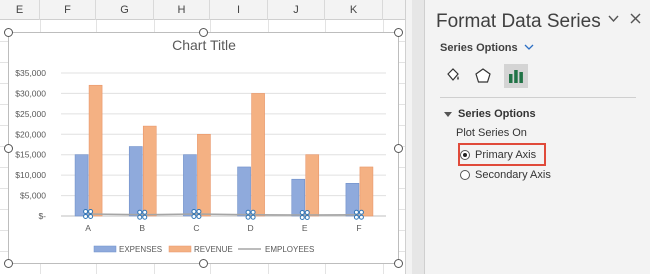  Describe the element at coordinates (105, 249) in the screenshot. I see `legend-swatch-expenses` at that location.